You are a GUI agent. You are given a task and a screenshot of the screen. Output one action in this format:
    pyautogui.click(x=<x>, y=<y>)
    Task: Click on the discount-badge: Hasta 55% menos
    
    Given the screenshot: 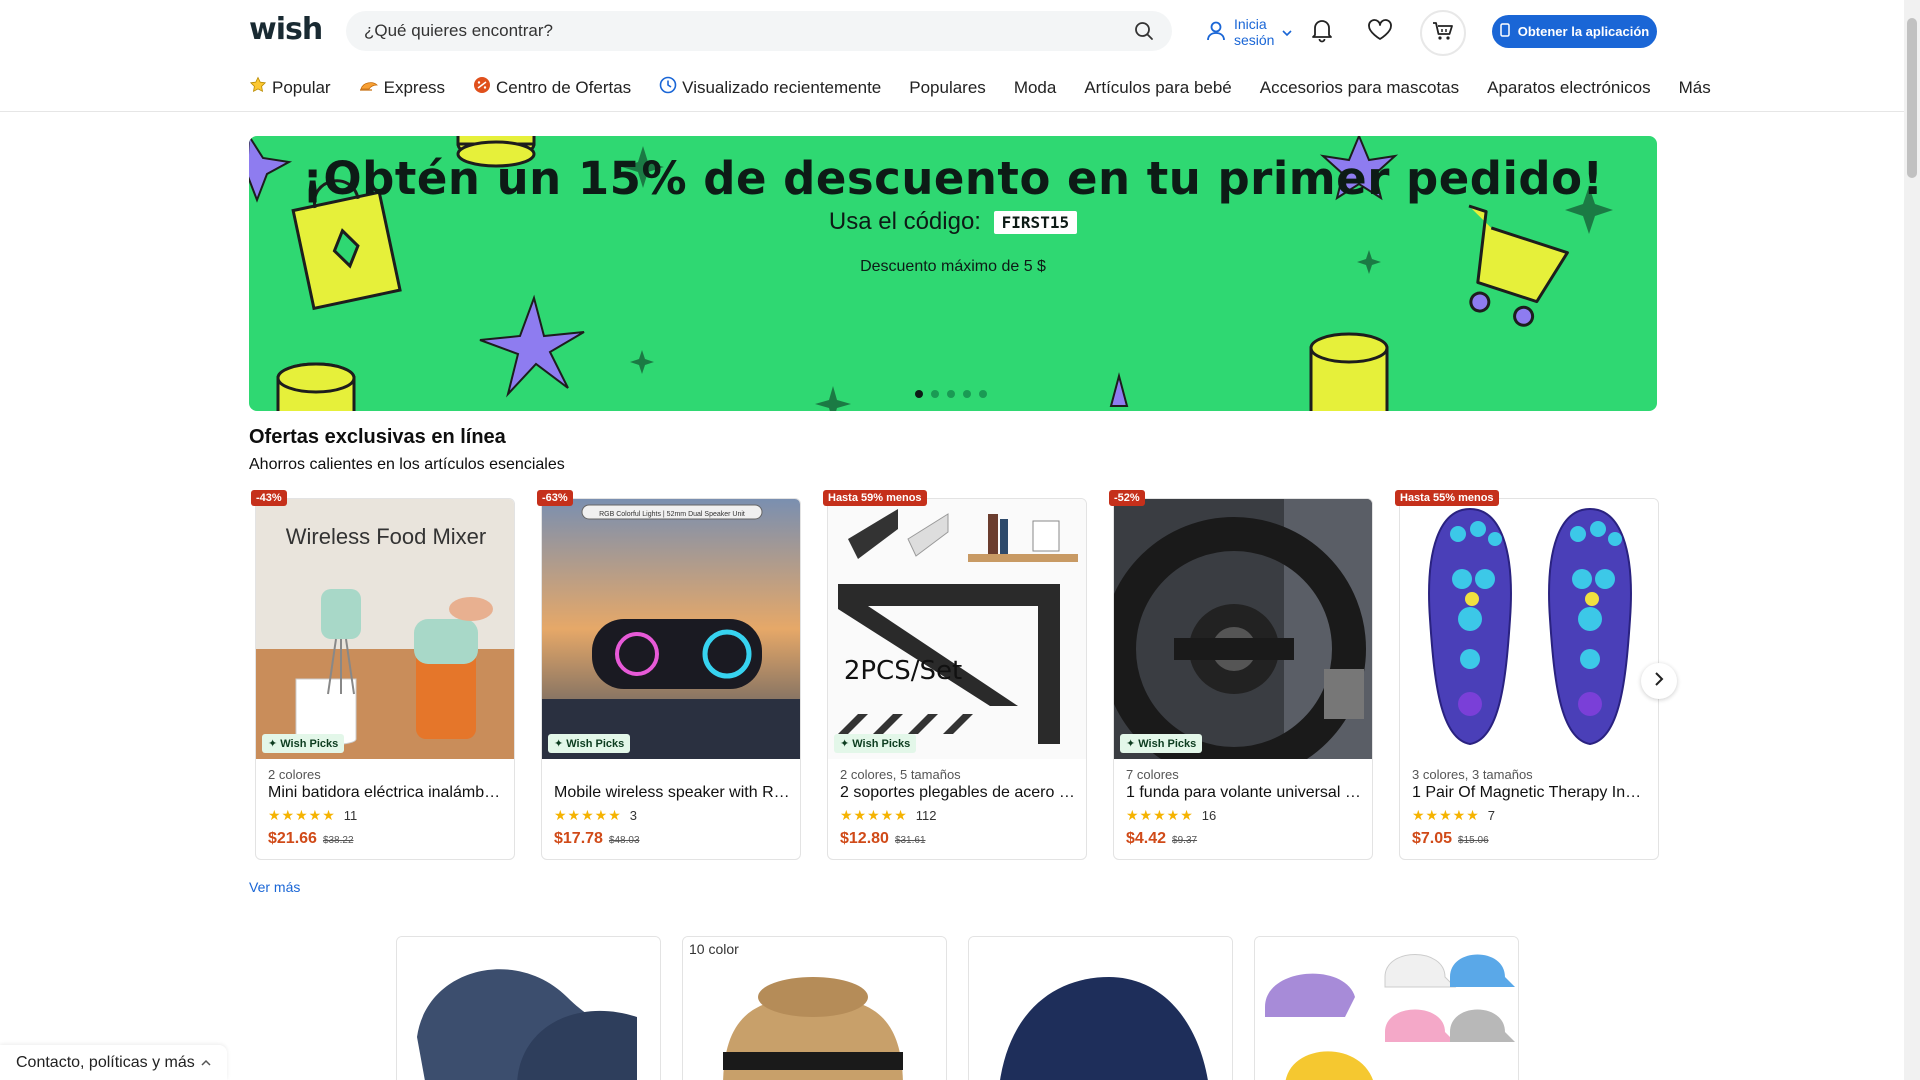 What is the action you would take?
    pyautogui.click(x=1447, y=498)
    